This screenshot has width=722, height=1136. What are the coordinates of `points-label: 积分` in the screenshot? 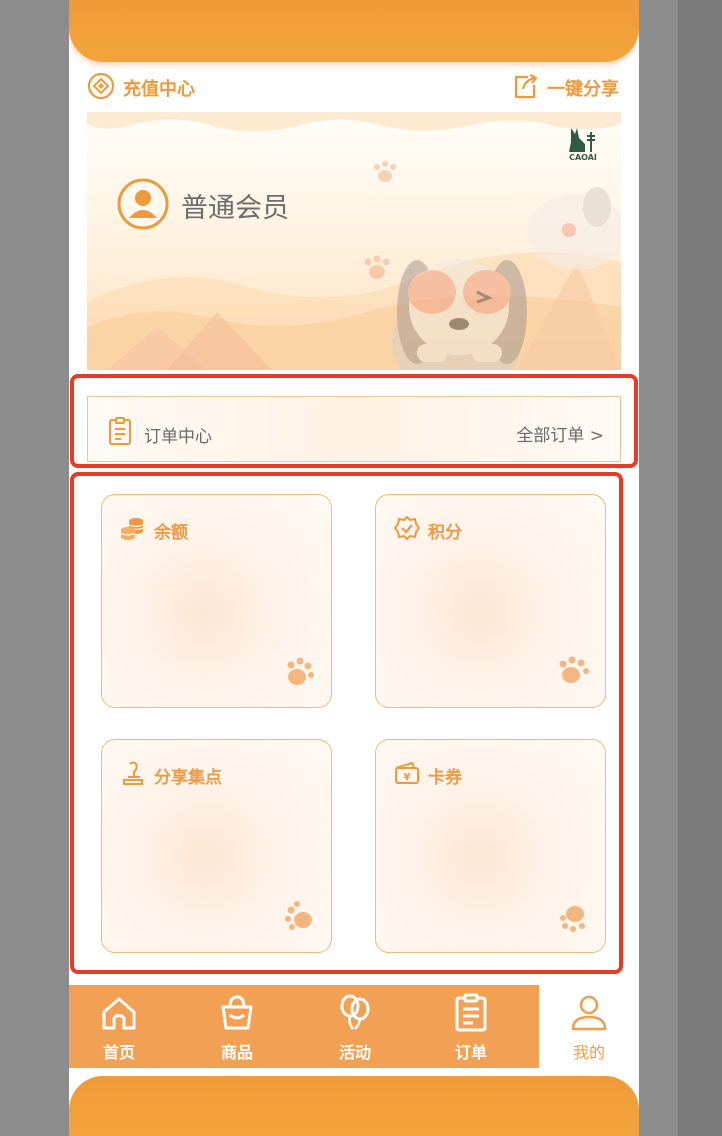 It's located at (445, 532).